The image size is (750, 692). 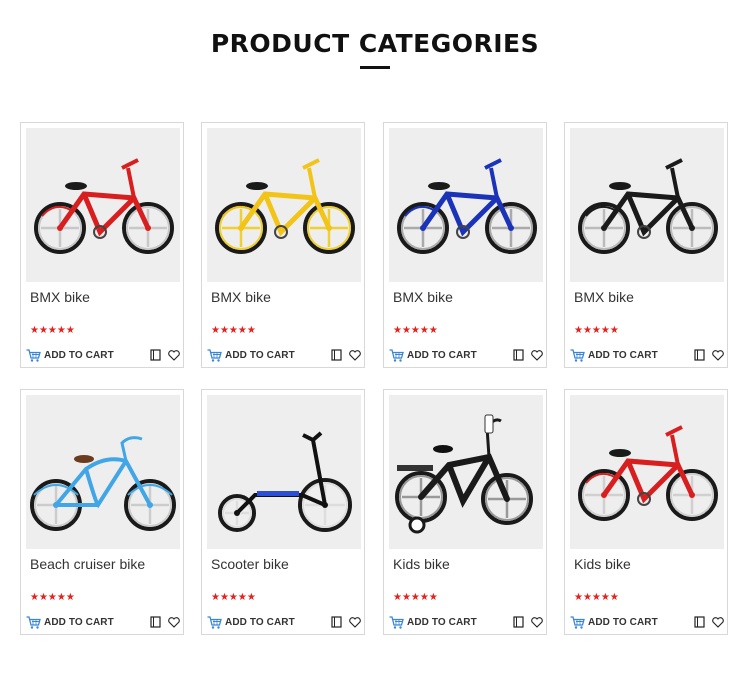 What do you see at coordinates (375, 67) in the screenshot?
I see `title-underline` at bounding box center [375, 67].